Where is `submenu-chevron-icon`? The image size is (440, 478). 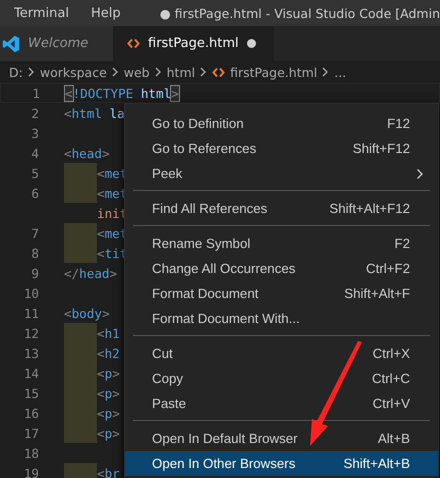
submenu-chevron-icon is located at coordinates (420, 174).